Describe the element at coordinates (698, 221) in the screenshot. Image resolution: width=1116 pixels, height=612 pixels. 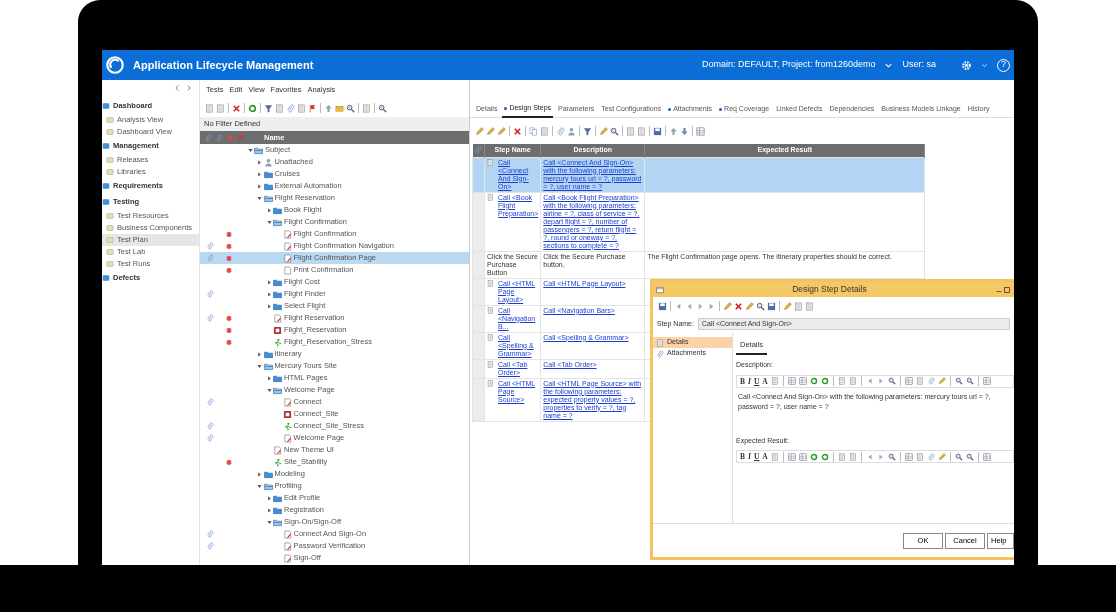
I see `table-row` at that location.